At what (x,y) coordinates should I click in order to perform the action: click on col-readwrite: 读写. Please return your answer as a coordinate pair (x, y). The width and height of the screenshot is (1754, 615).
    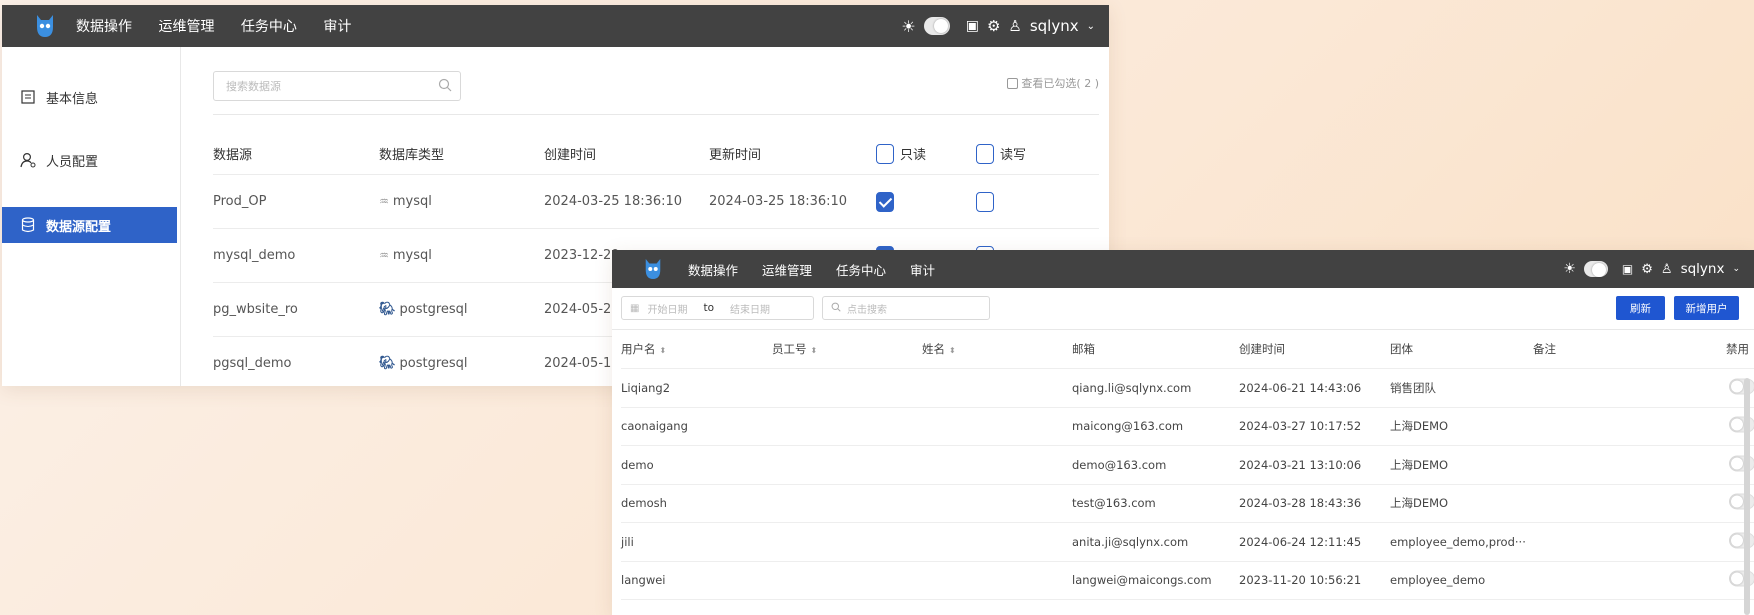
    Looking at the image, I should click on (1001, 153).